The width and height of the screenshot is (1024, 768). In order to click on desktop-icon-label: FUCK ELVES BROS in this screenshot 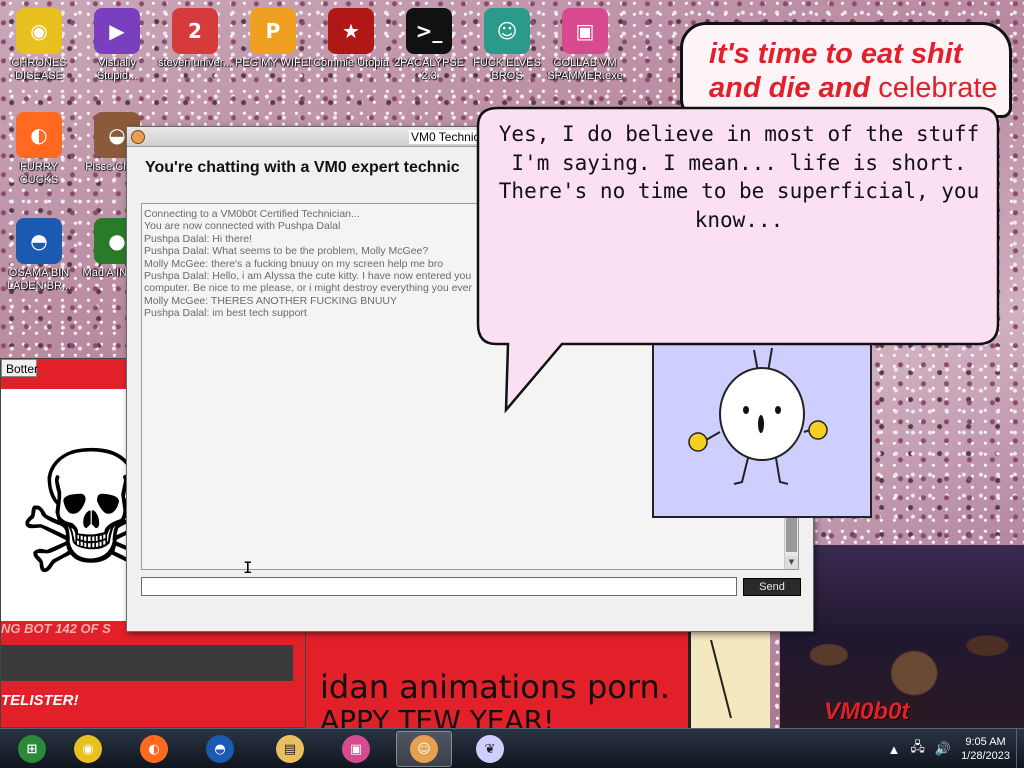, I will do `click(507, 69)`.